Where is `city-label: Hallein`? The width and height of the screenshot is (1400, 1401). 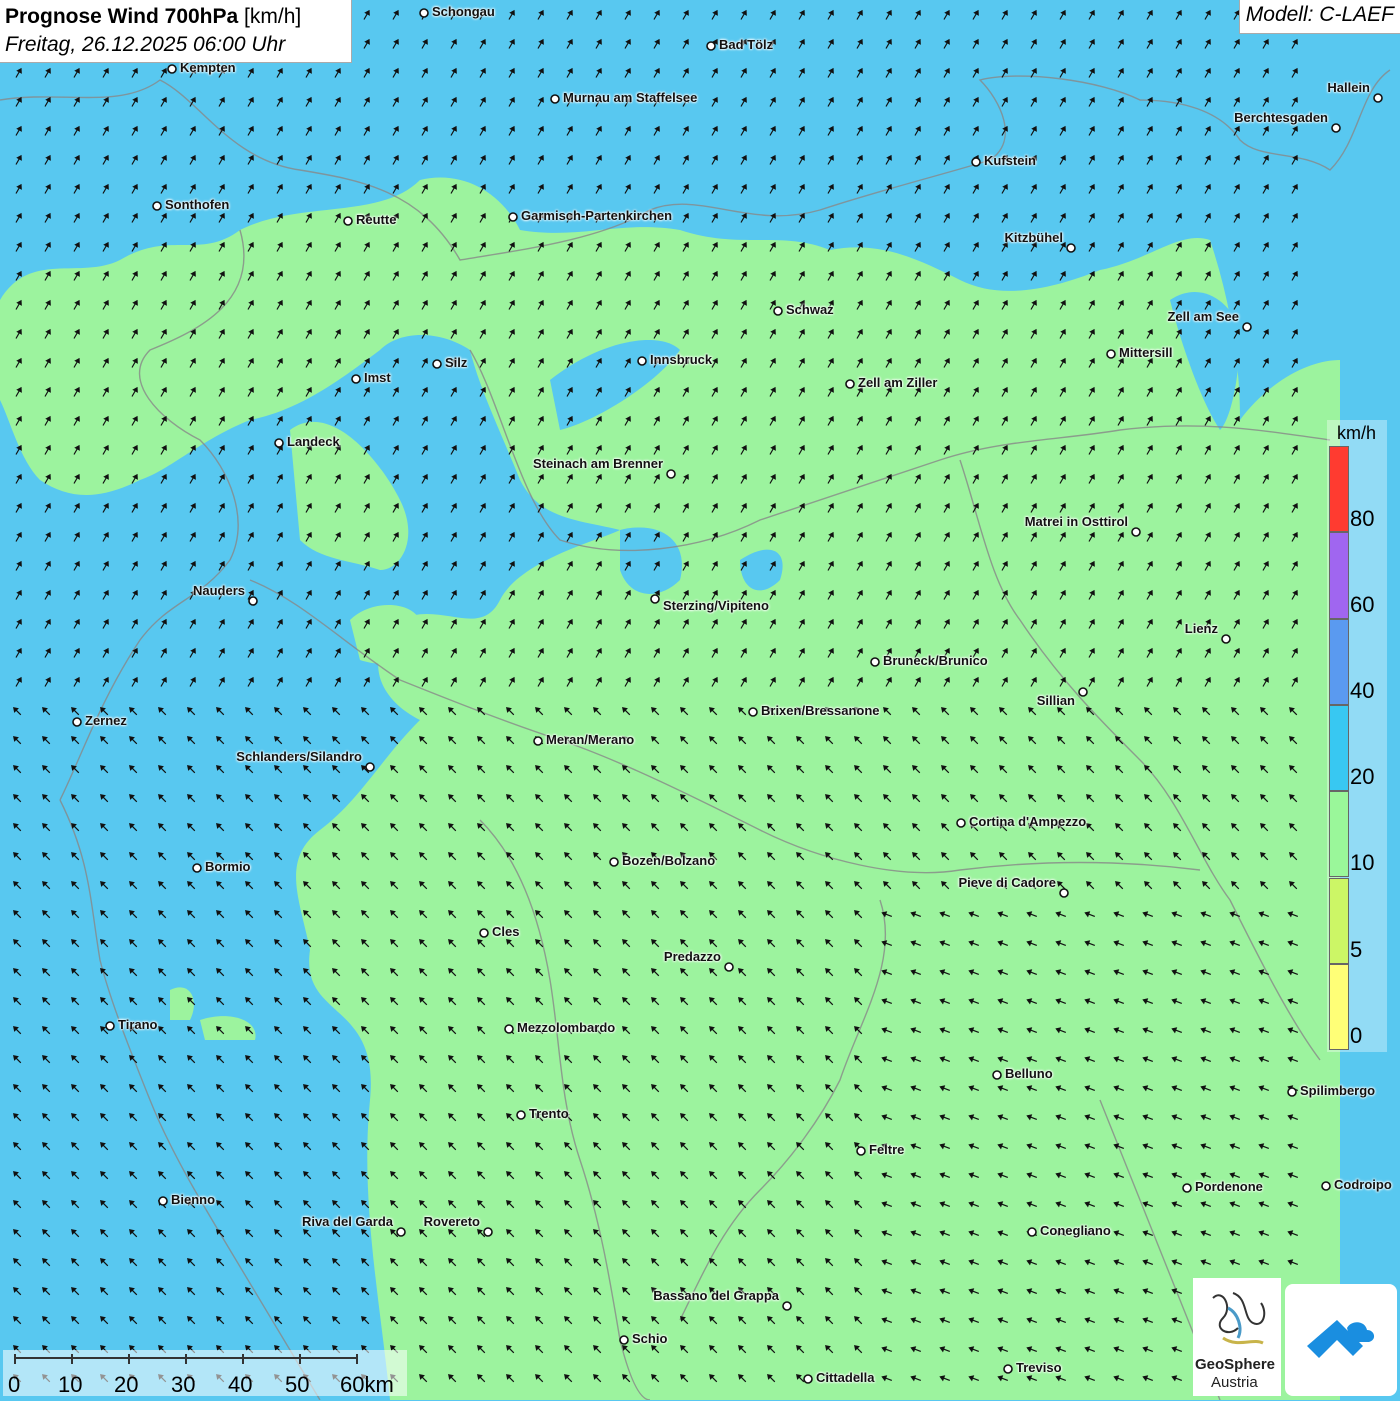 city-label: Hallein is located at coordinates (1348, 87).